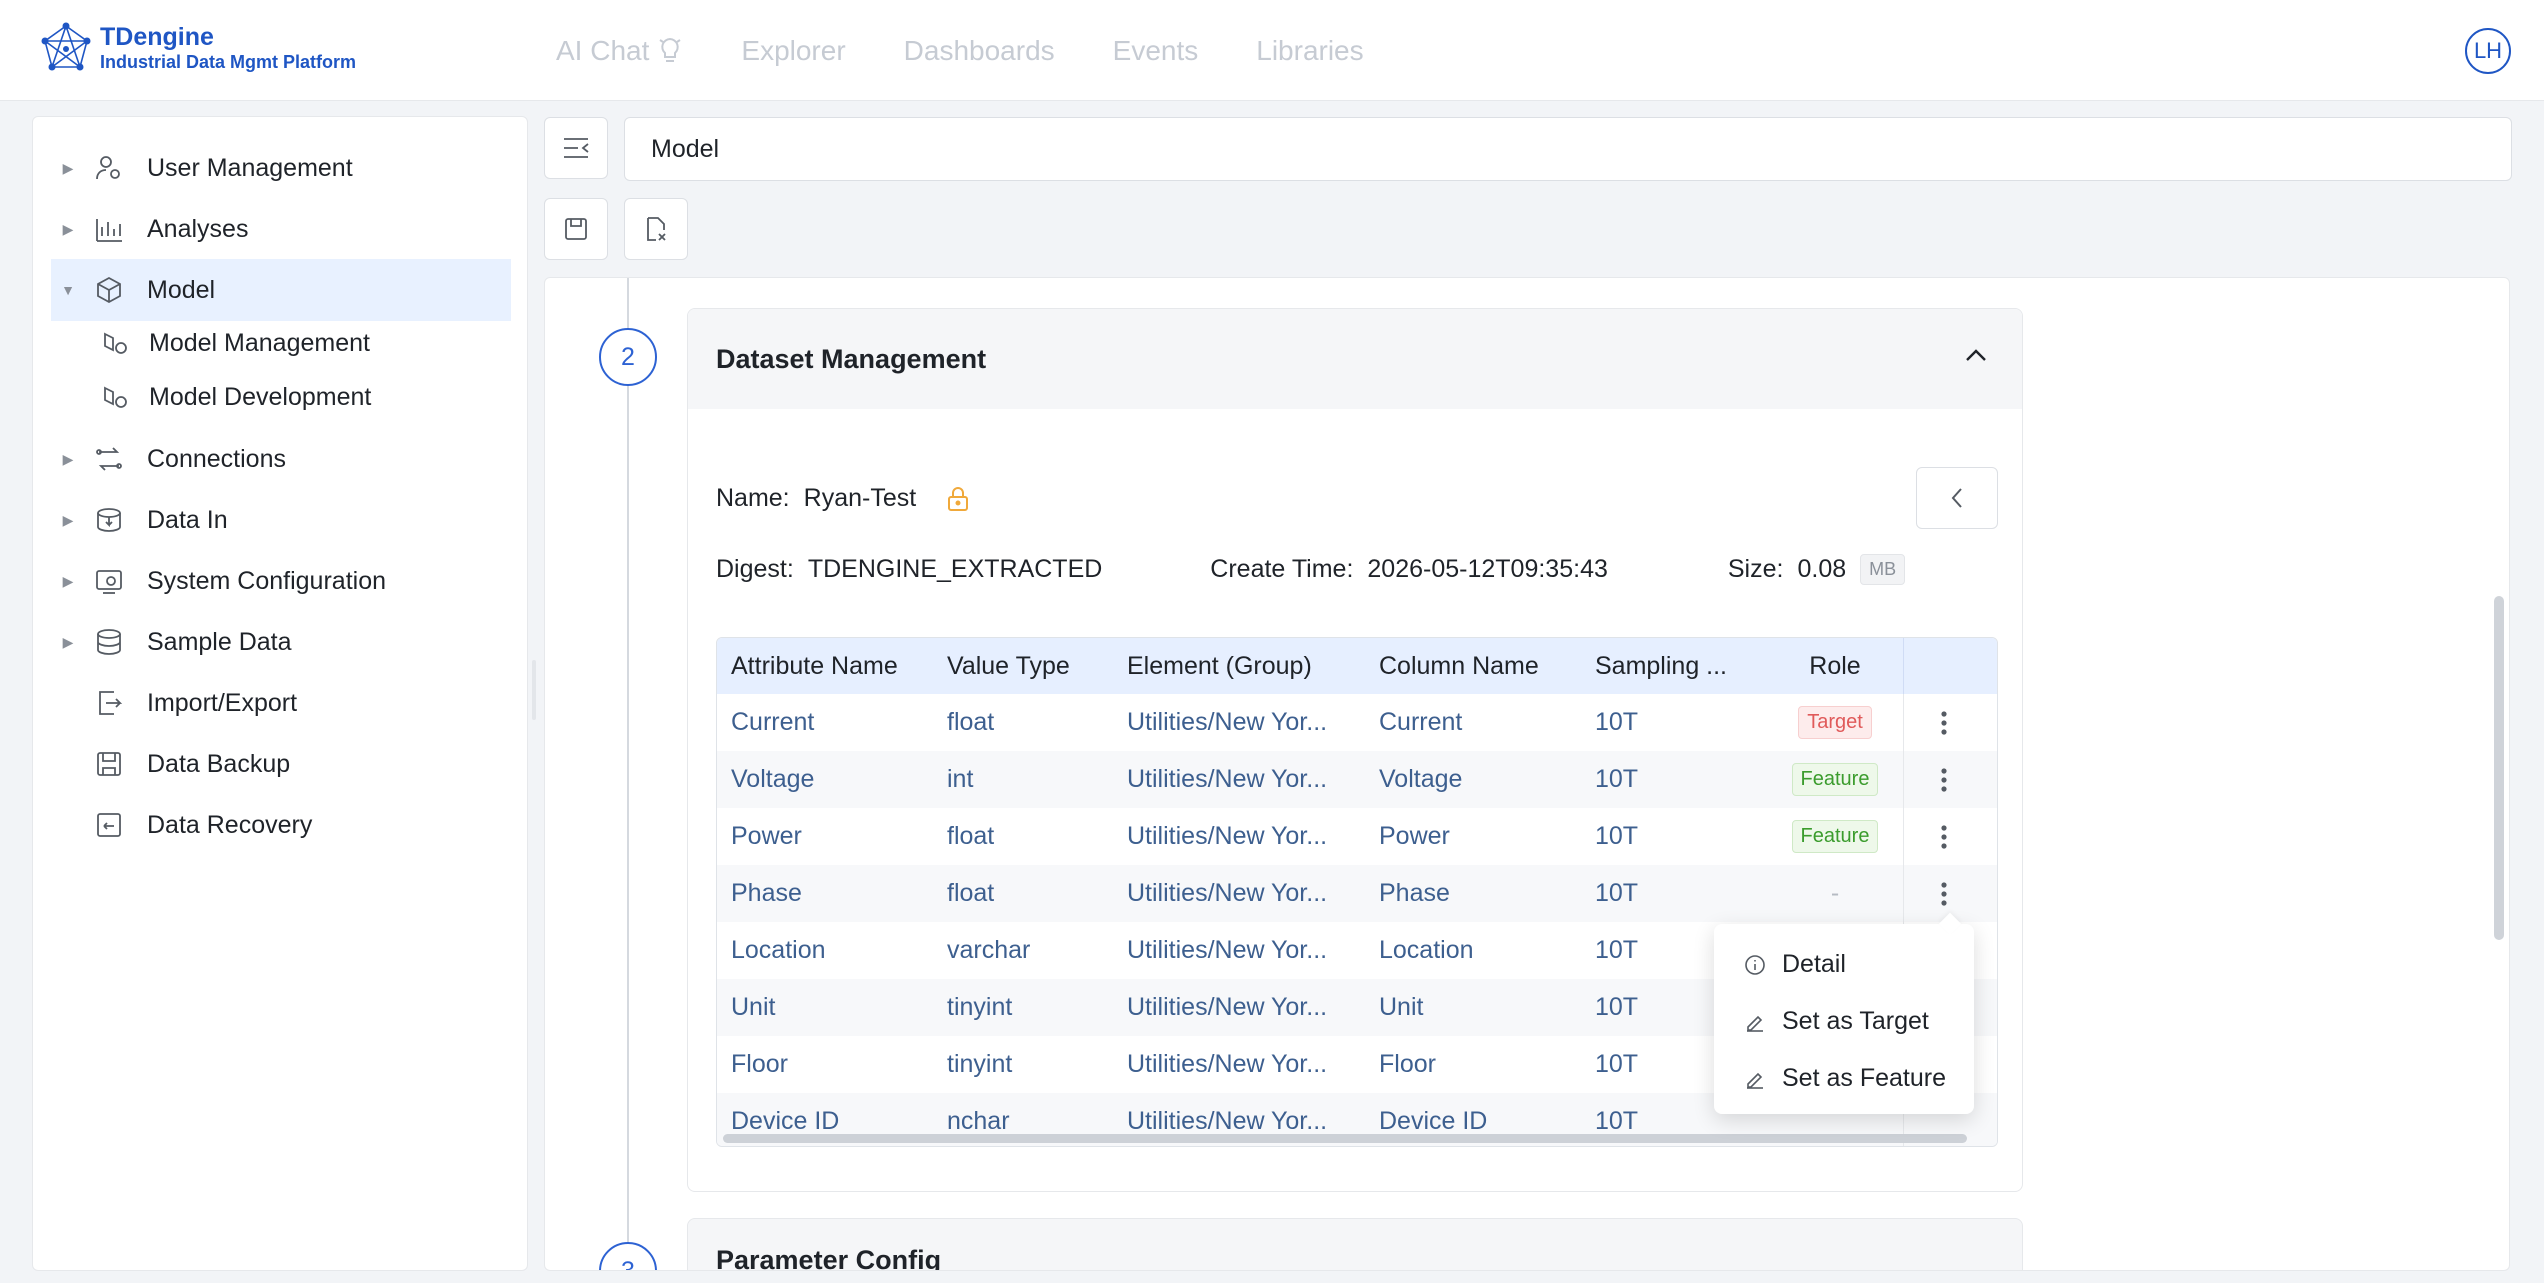 Image resolution: width=2544 pixels, height=1283 pixels. What do you see at coordinates (2499, 768) in the screenshot?
I see `content-vertical-scrollbar` at bounding box center [2499, 768].